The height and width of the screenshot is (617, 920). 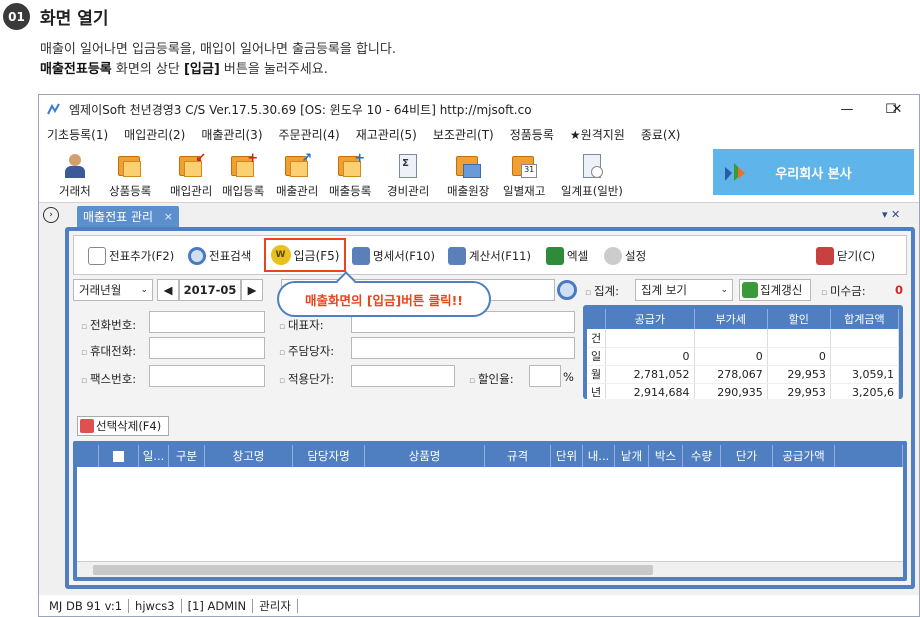 What do you see at coordinates (108, 325) in the screenshot?
I see `phone-label: 전화번호:` at bounding box center [108, 325].